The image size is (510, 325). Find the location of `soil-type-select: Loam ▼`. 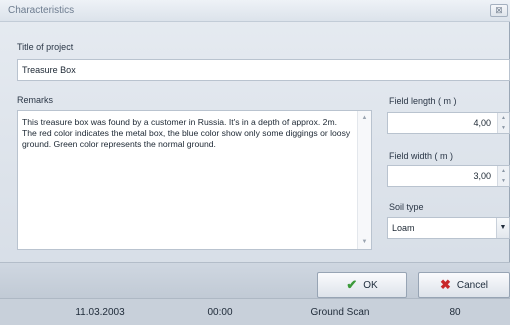

soil-type-select: Loam ▼ is located at coordinates (448, 228).